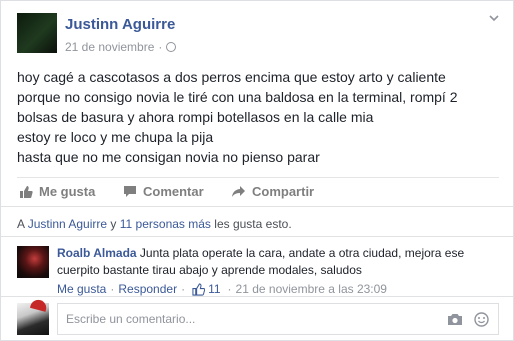  Describe the element at coordinates (494, 18) in the screenshot. I see `chevron-down-icon` at that location.